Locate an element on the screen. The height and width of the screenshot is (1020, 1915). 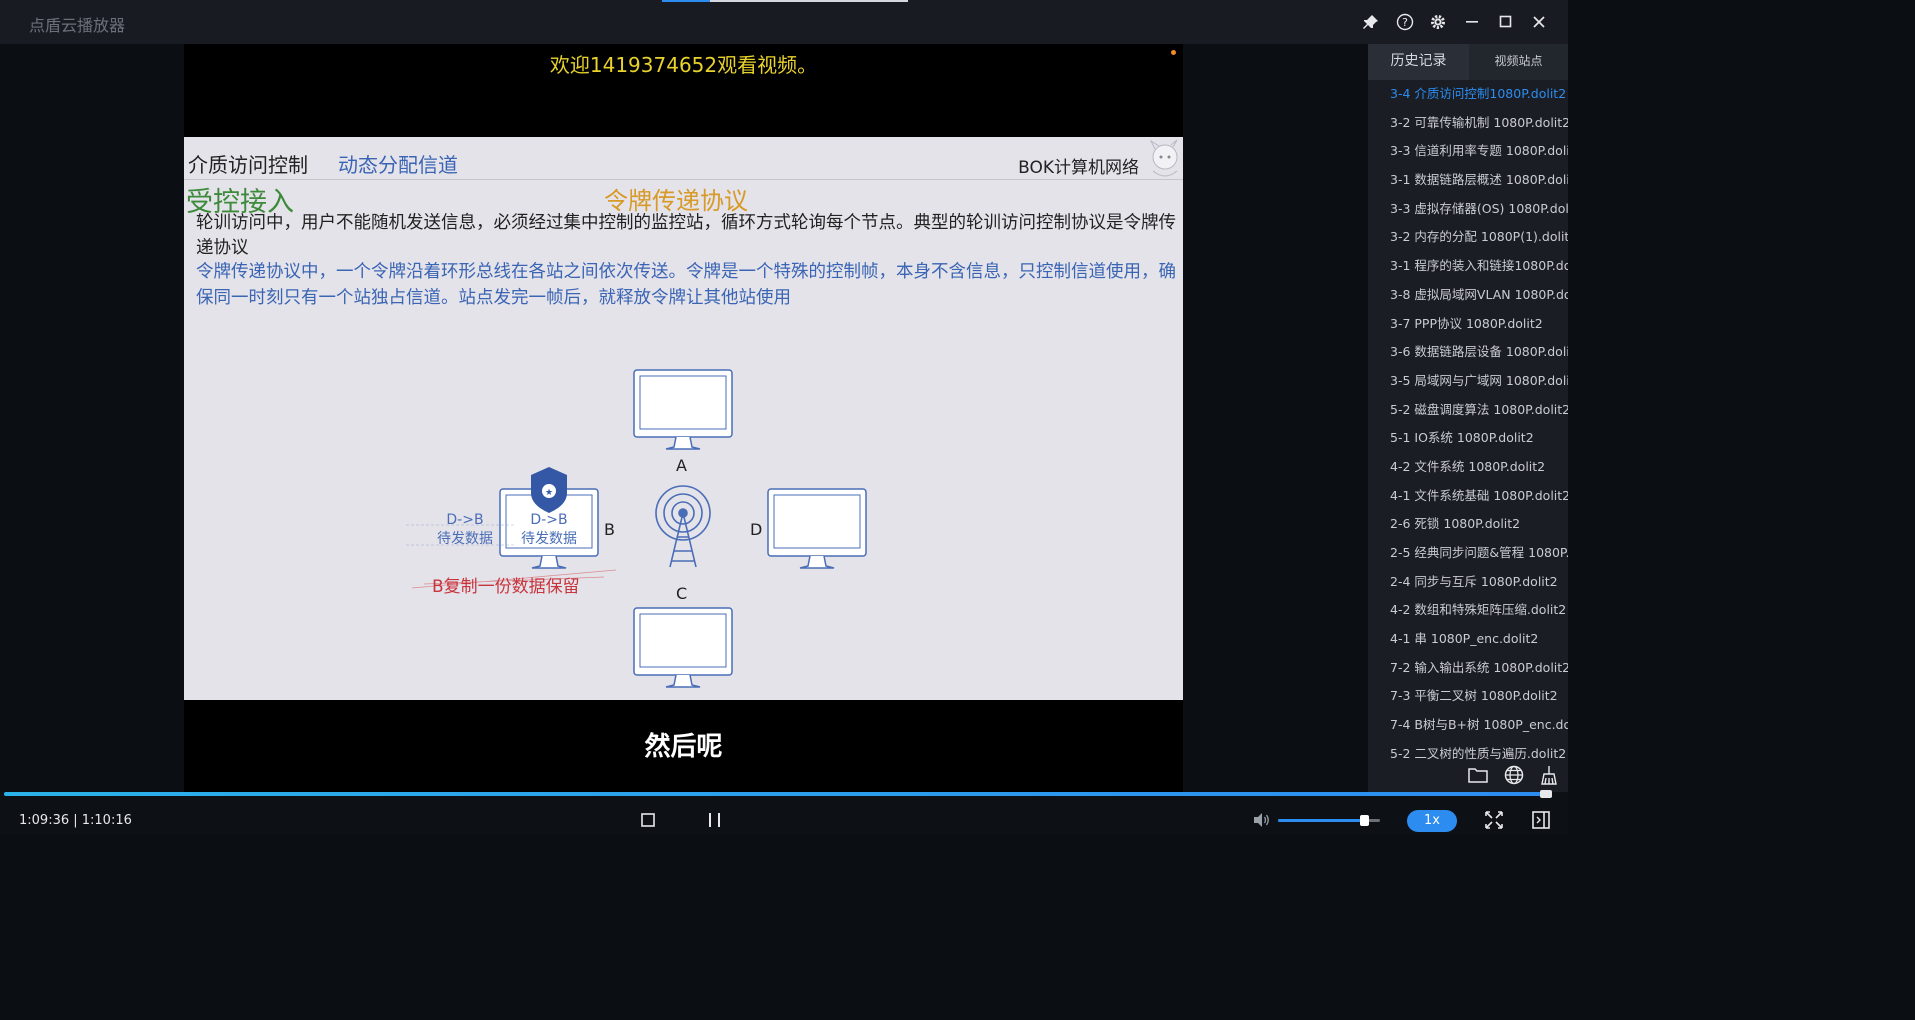
welcome-watermark: 欢迎1419374652观看视频。 is located at coordinates (683, 65).